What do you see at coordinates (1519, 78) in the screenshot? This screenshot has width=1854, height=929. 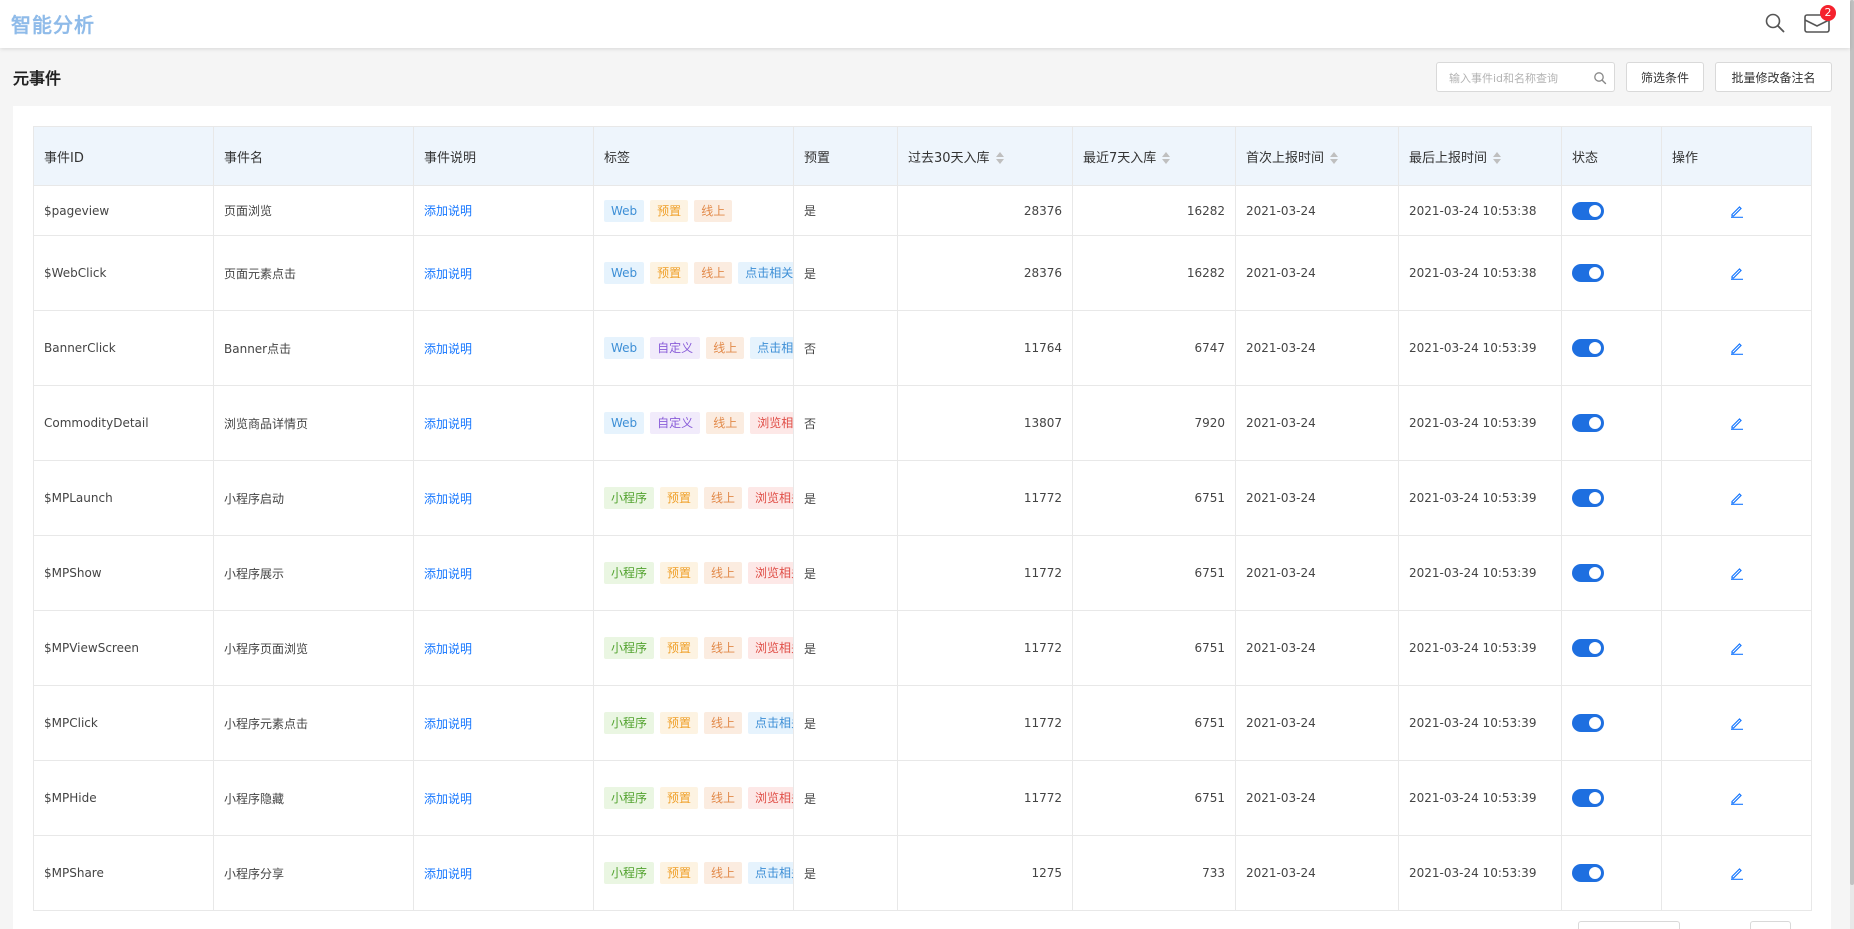 I see `event-search-input` at bounding box center [1519, 78].